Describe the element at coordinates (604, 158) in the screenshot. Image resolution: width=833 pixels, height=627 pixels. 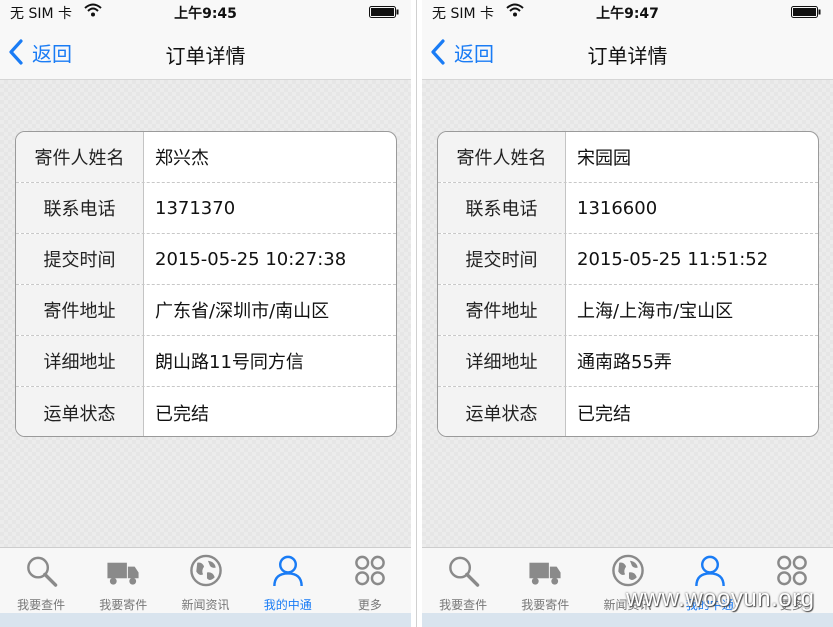
I see `detail-value: 宋园园` at that location.